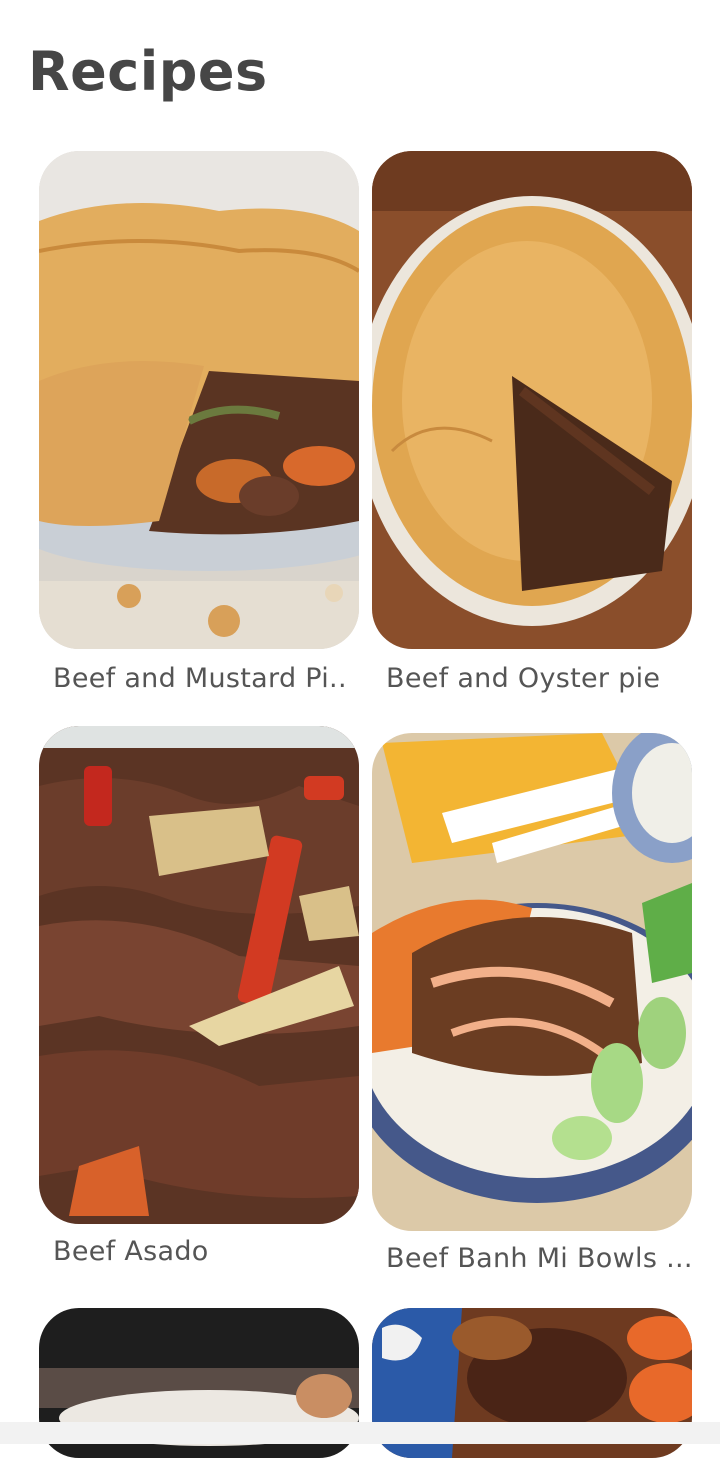  What do you see at coordinates (208, 678) in the screenshot?
I see `recipe-name: Beef and Mustard Pi..` at bounding box center [208, 678].